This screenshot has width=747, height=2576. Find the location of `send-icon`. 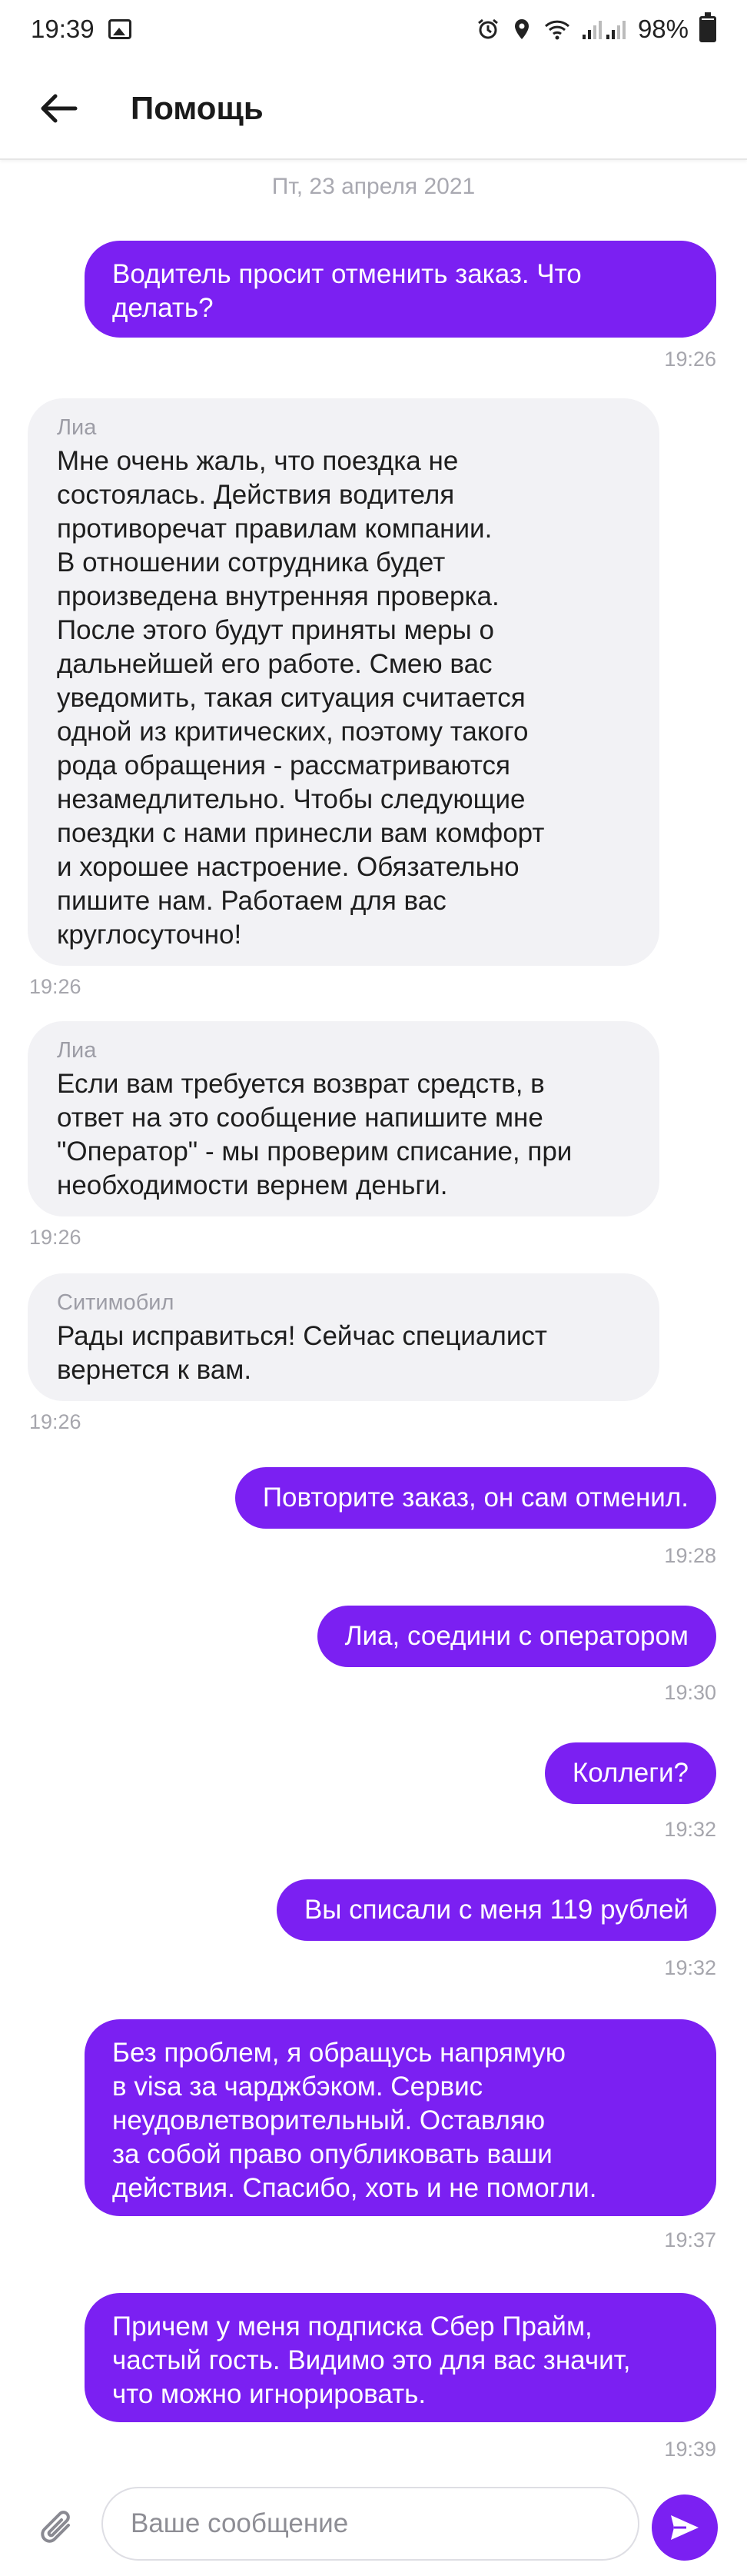

send-icon is located at coordinates (685, 2527).